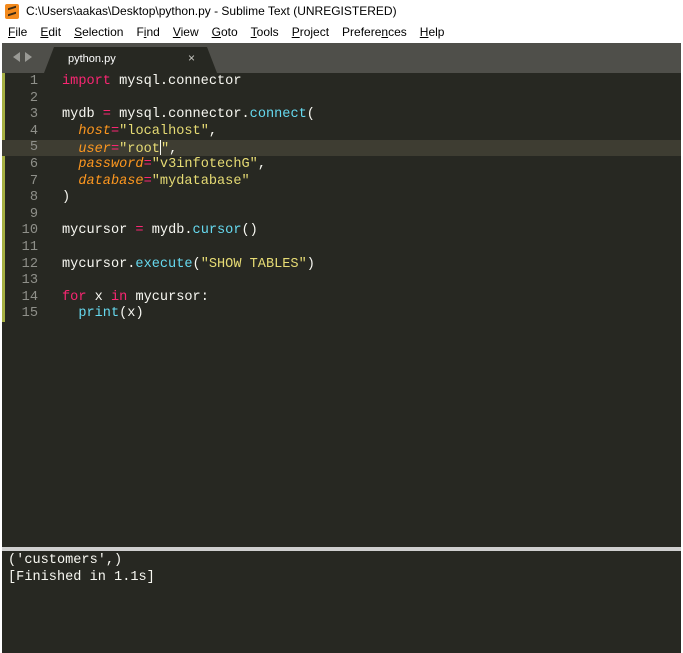  Describe the element at coordinates (29, 314) in the screenshot. I see `line-number: 15` at that location.